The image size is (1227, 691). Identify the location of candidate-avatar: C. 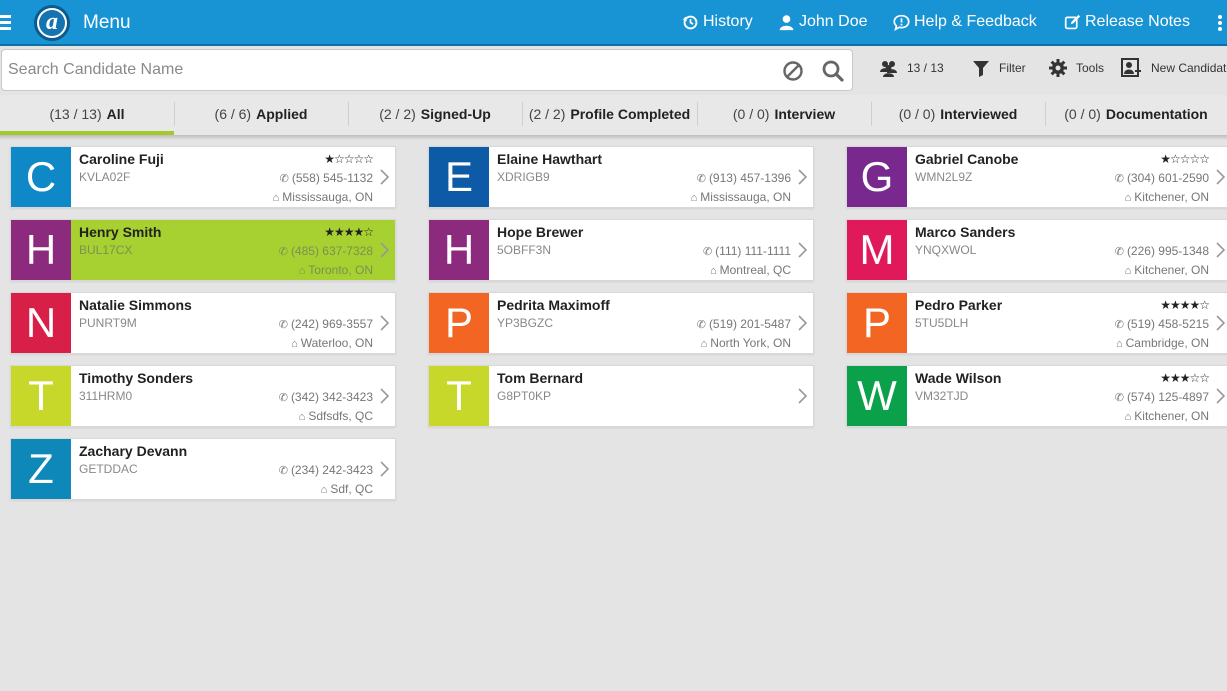
(41, 177).